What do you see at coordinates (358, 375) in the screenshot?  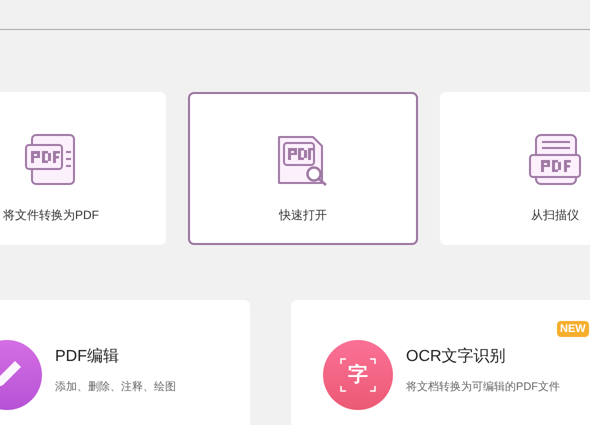 I see `text-scan-icon: 字` at bounding box center [358, 375].